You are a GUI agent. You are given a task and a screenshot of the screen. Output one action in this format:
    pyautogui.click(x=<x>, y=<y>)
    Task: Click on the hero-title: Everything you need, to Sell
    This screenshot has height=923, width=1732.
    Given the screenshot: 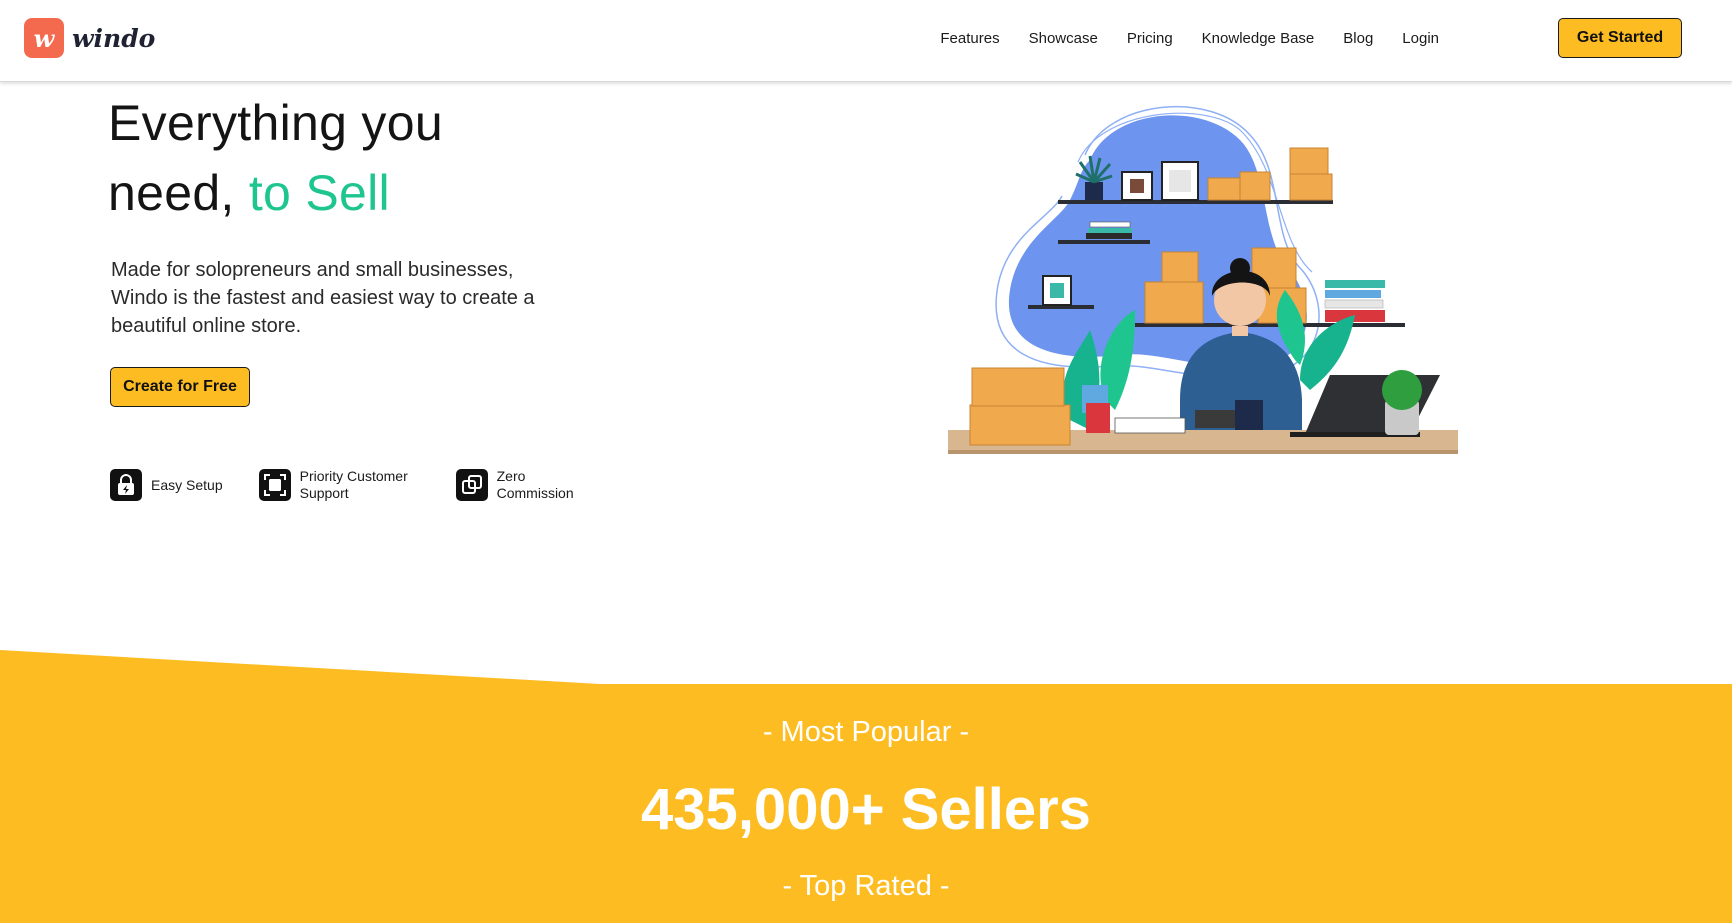 What is the action you would take?
    pyautogui.click(x=275, y=158)
    